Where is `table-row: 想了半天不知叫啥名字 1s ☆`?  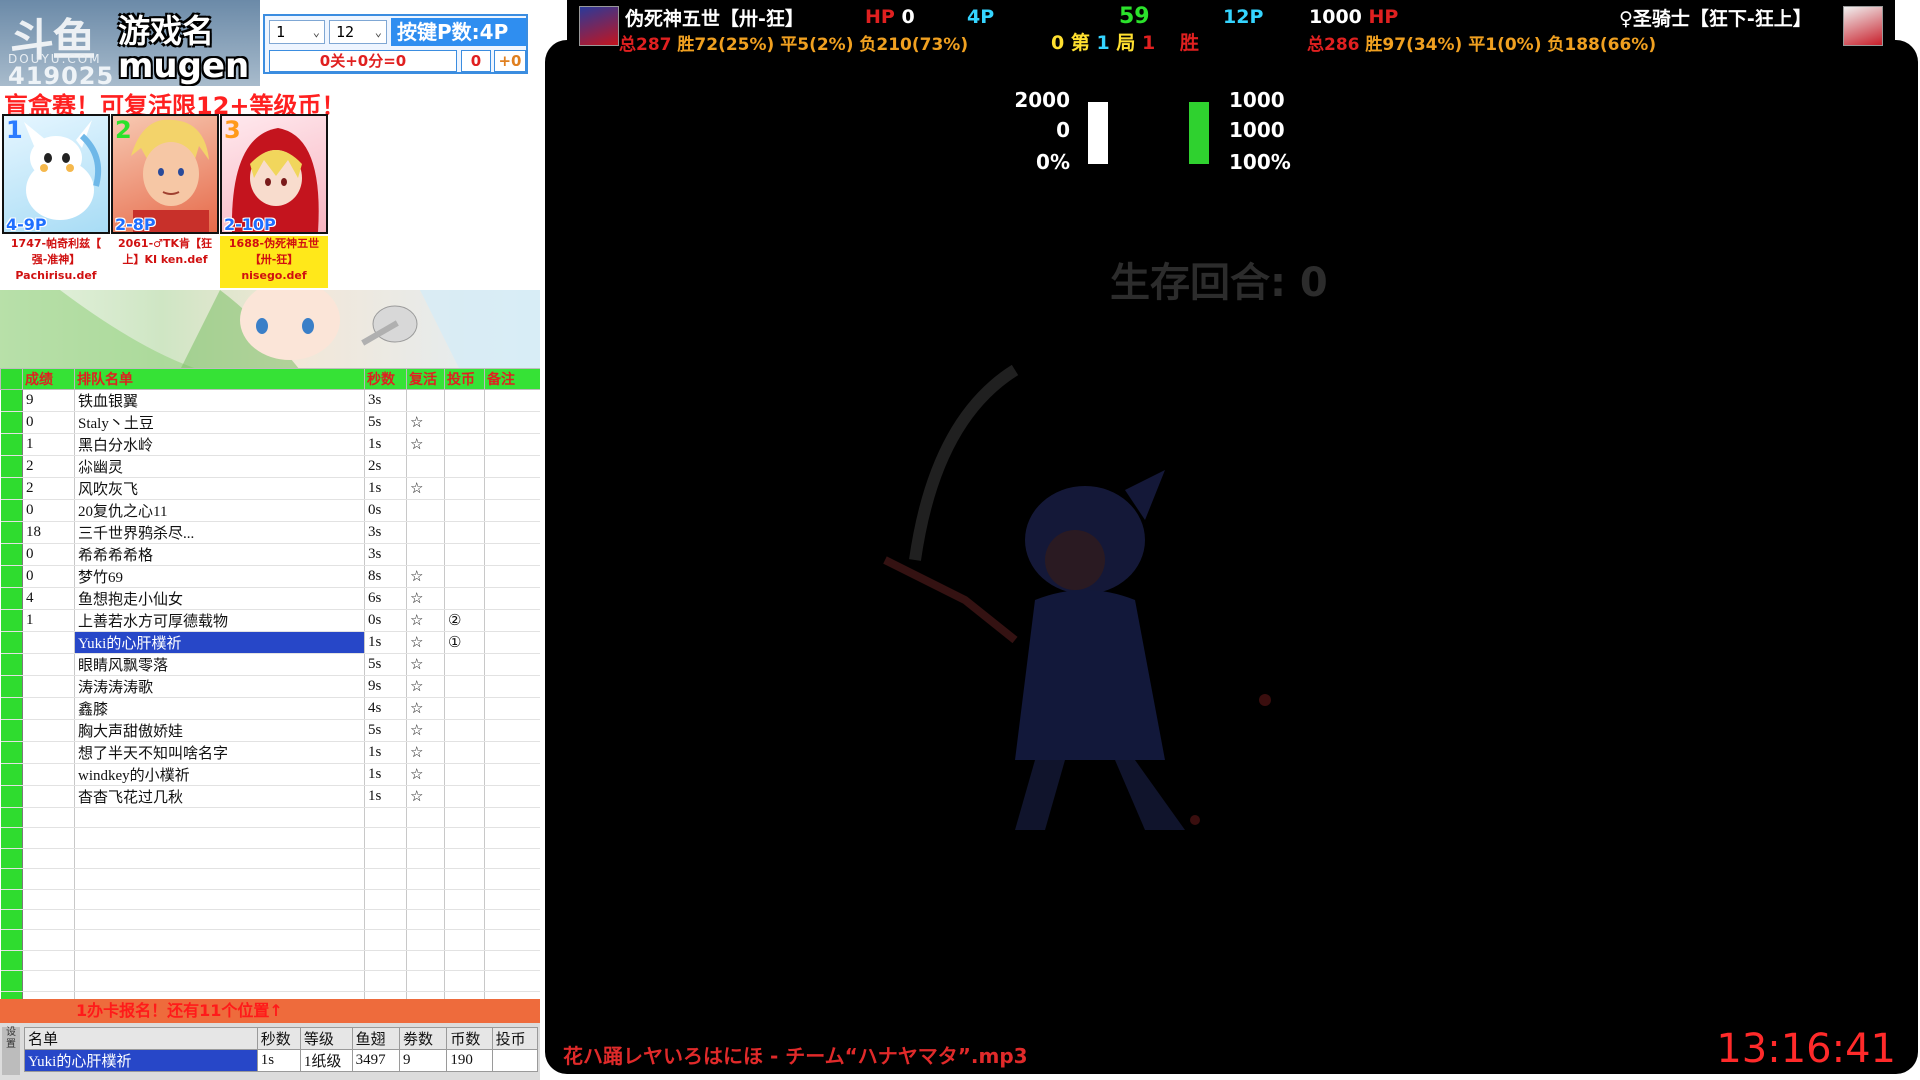
table-row: 想了半天不知叫啥名字 1s ☆ is located at coordinates (270, 752).